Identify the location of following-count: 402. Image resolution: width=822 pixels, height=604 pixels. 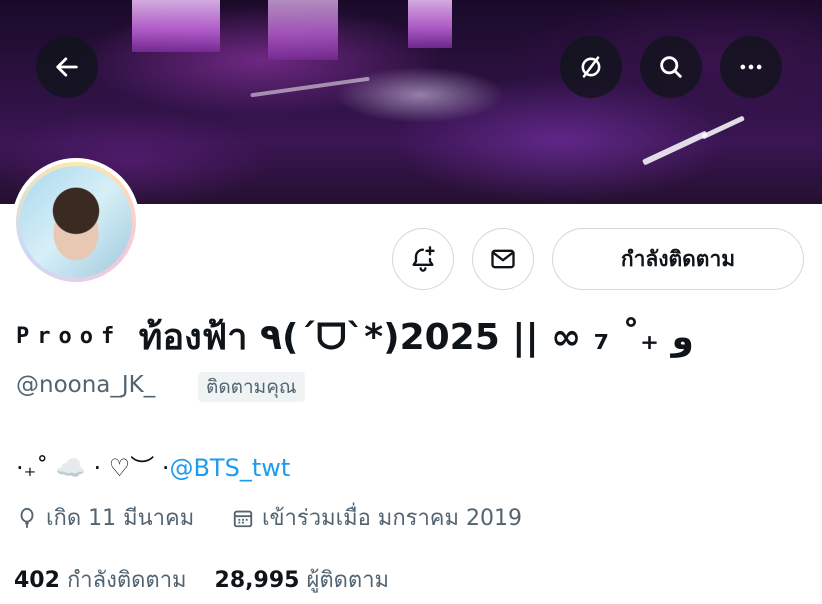
(37, 580).